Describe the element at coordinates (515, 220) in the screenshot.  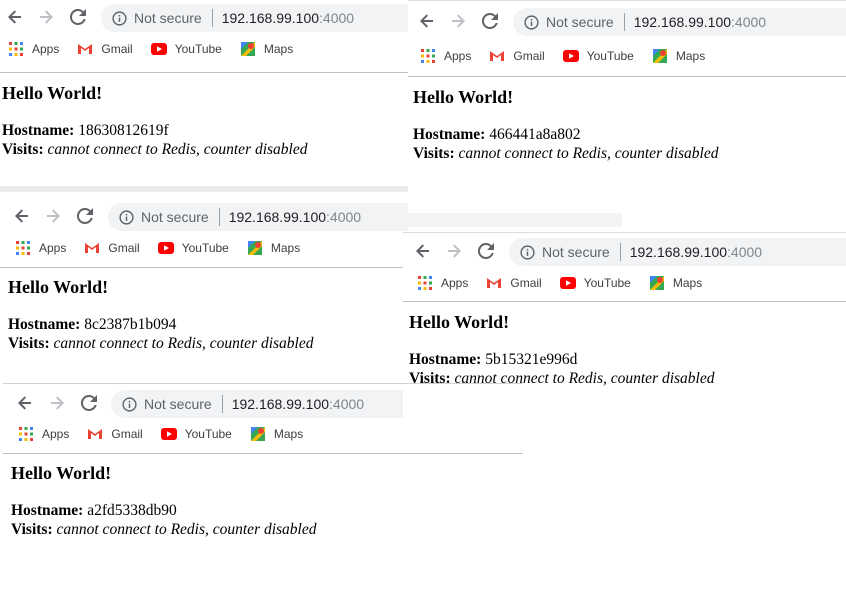
I see `window-overlap-strip` at that location.